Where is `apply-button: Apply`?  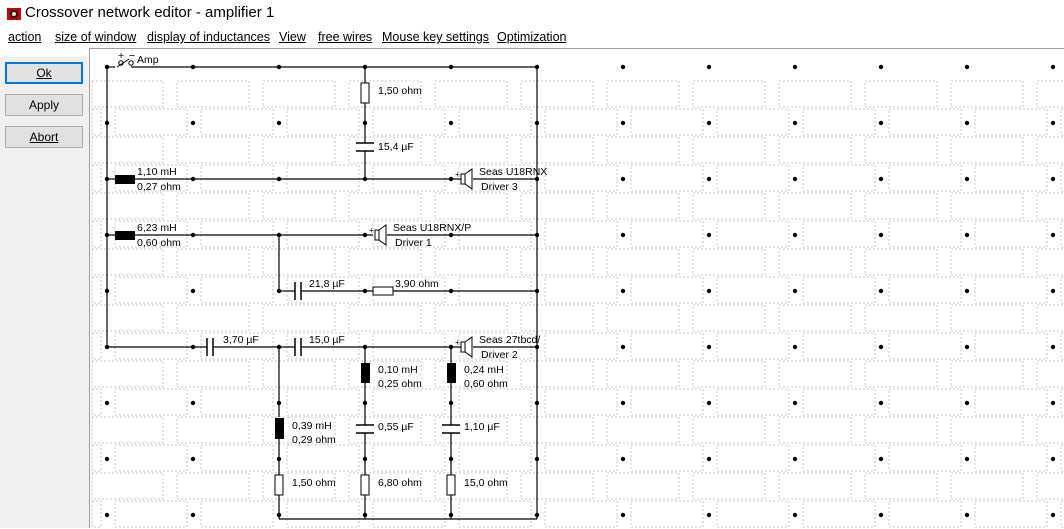 apply-button: Apply is located at coordinates (44, 105).